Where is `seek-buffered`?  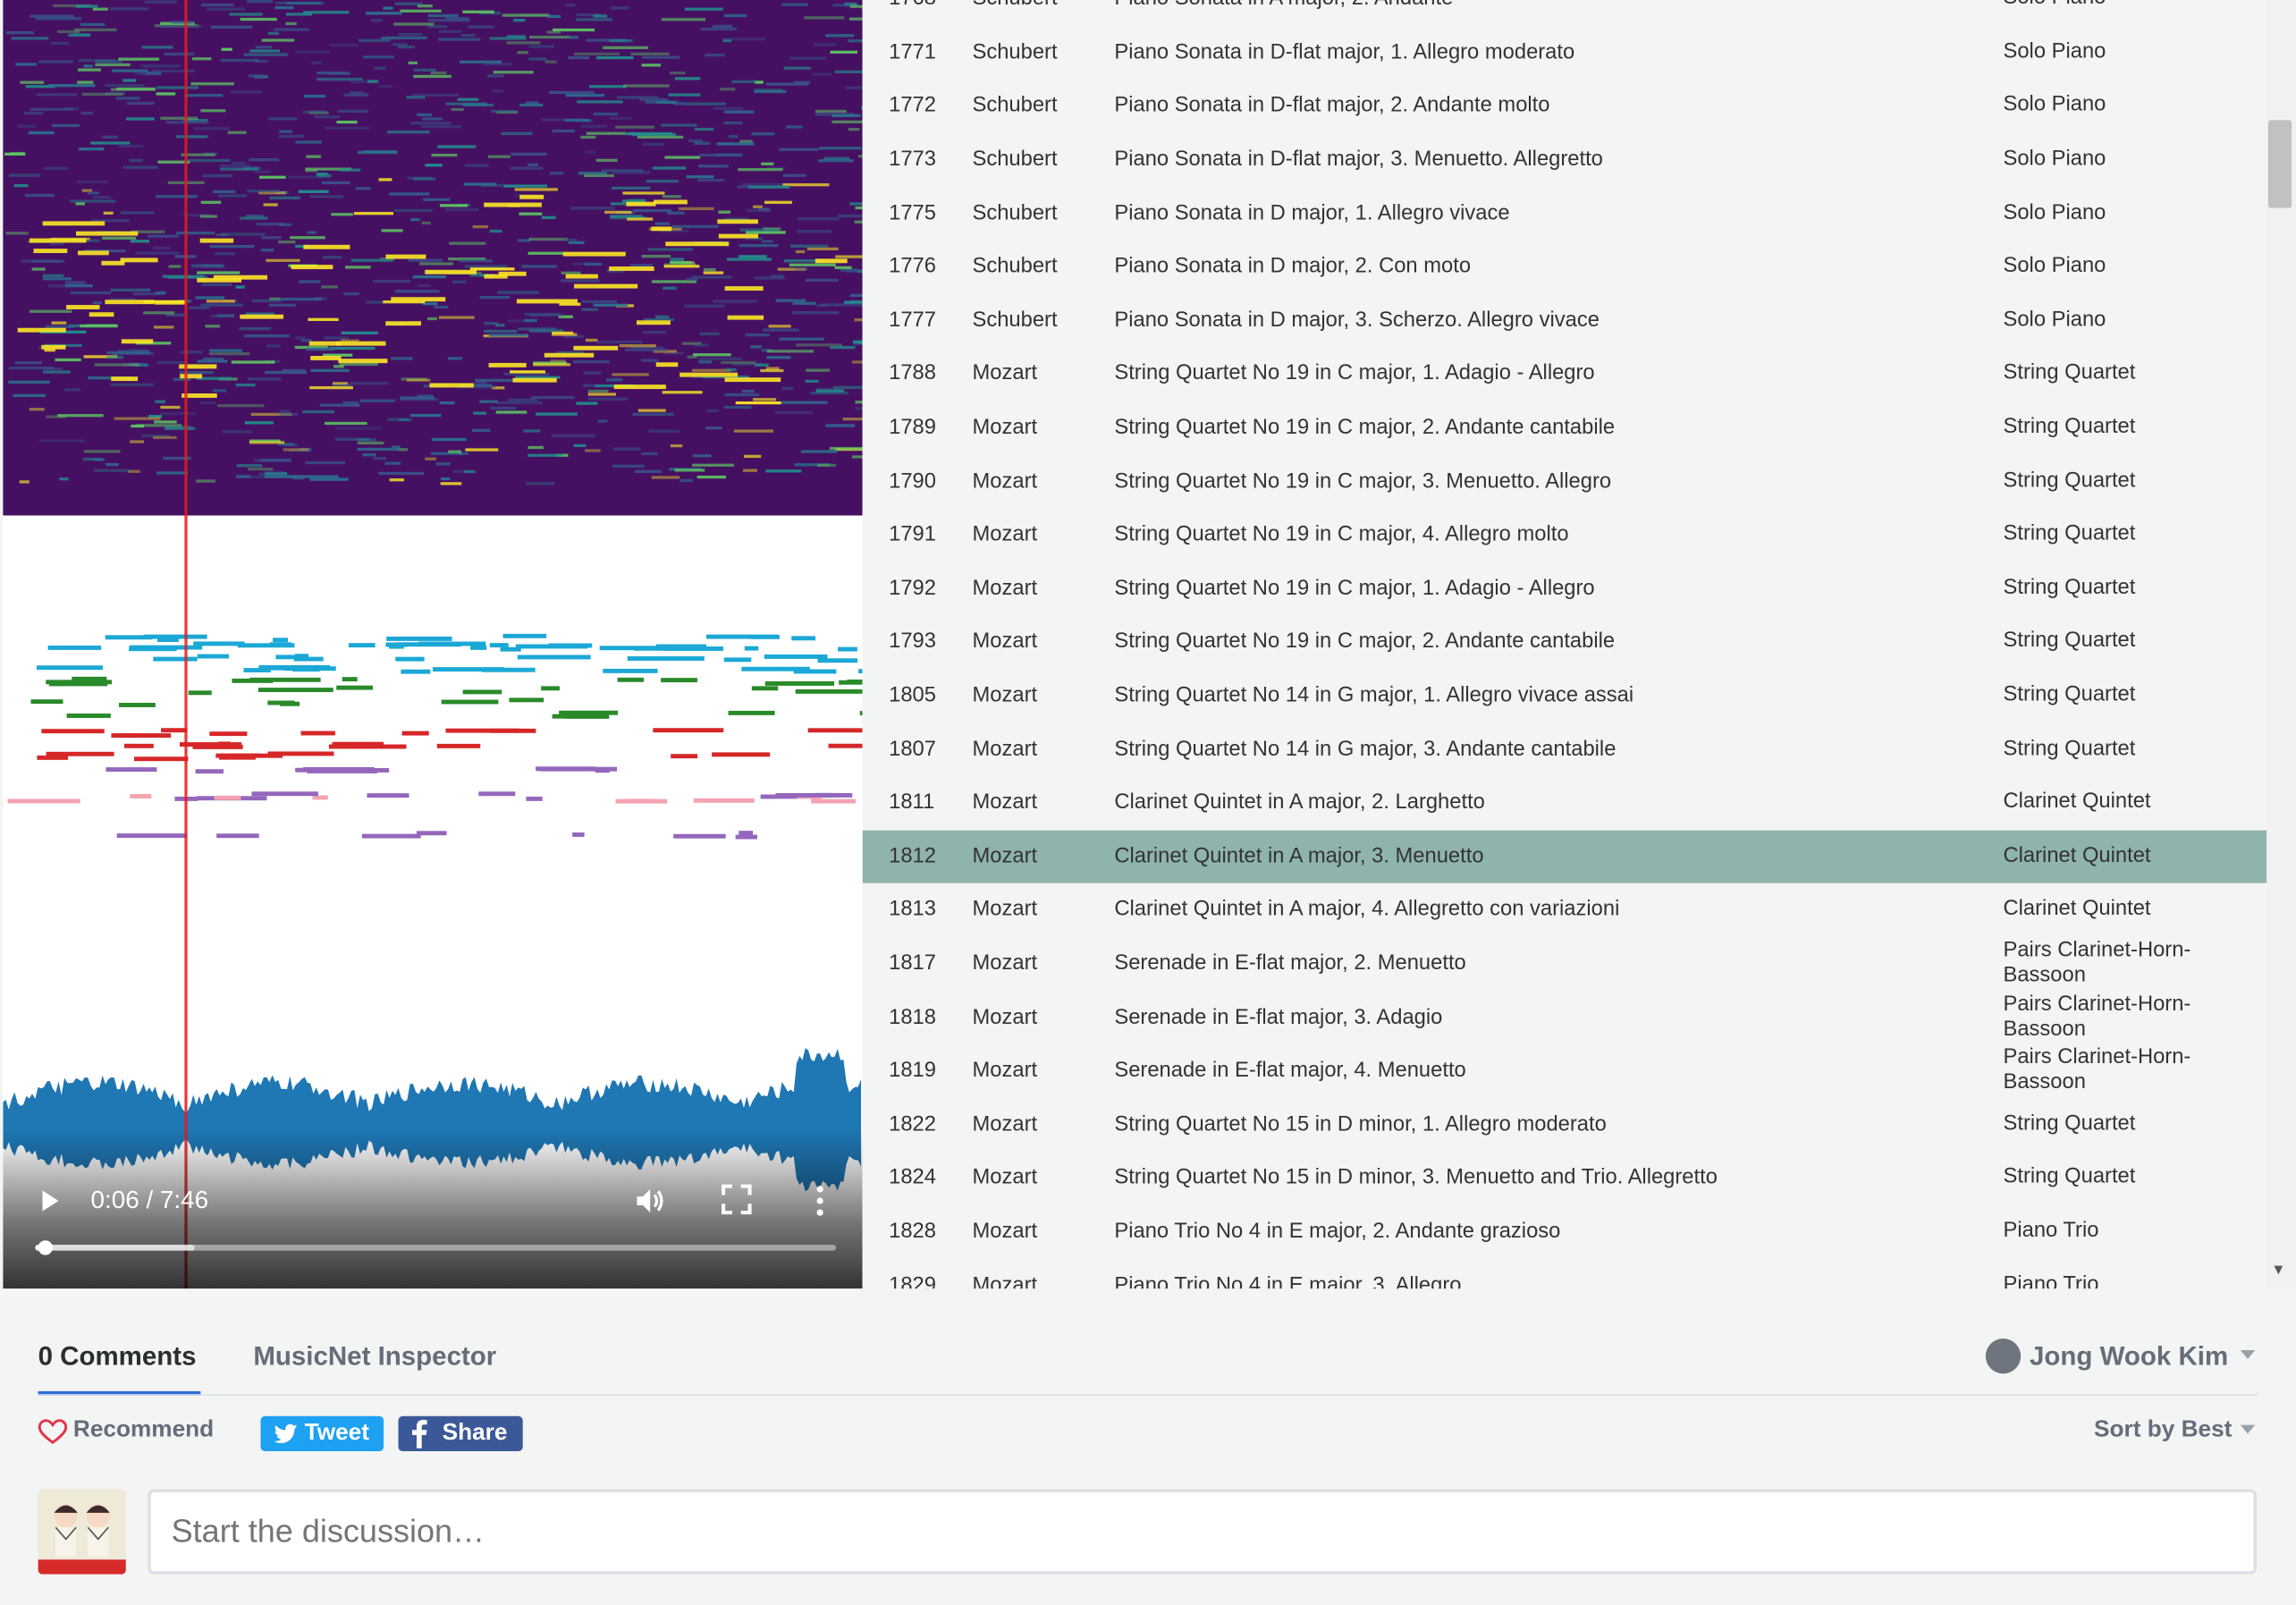
seek-buffered is located at coordinates (115, 1248).